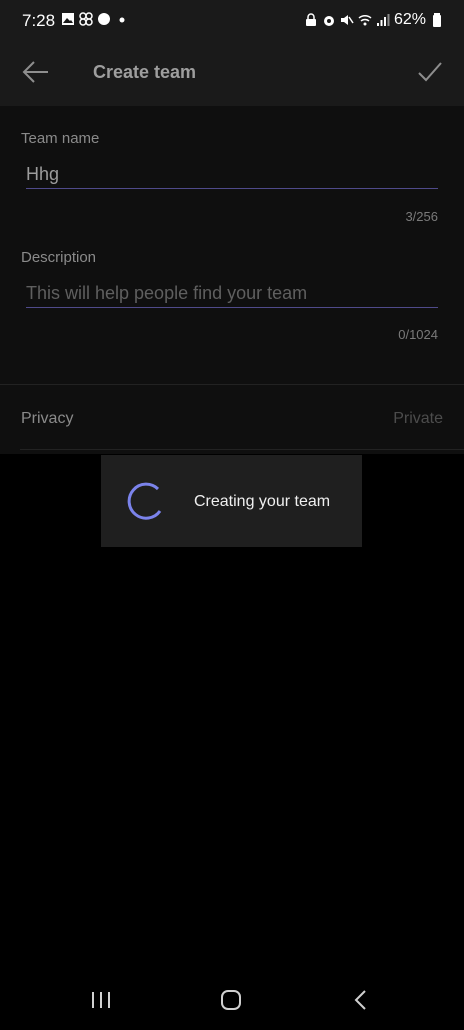 This screenshot has width=464, height=1030. Describe the element at coordinates (104, 19) in the screenshot. I see `chat-bubble-icon` at that location.